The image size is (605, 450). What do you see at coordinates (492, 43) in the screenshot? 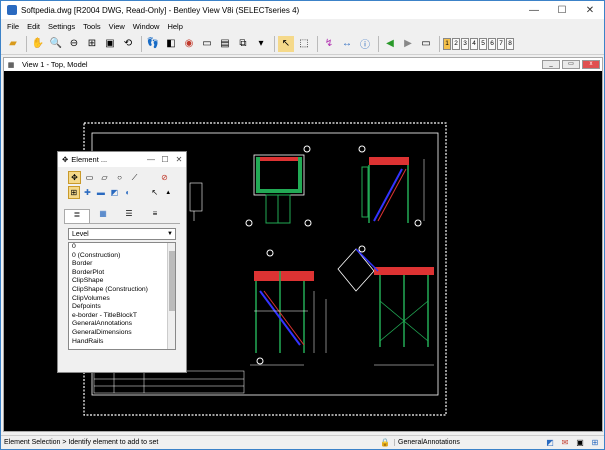
I see `view-button-6: 6` at bounding box center [492, 43].